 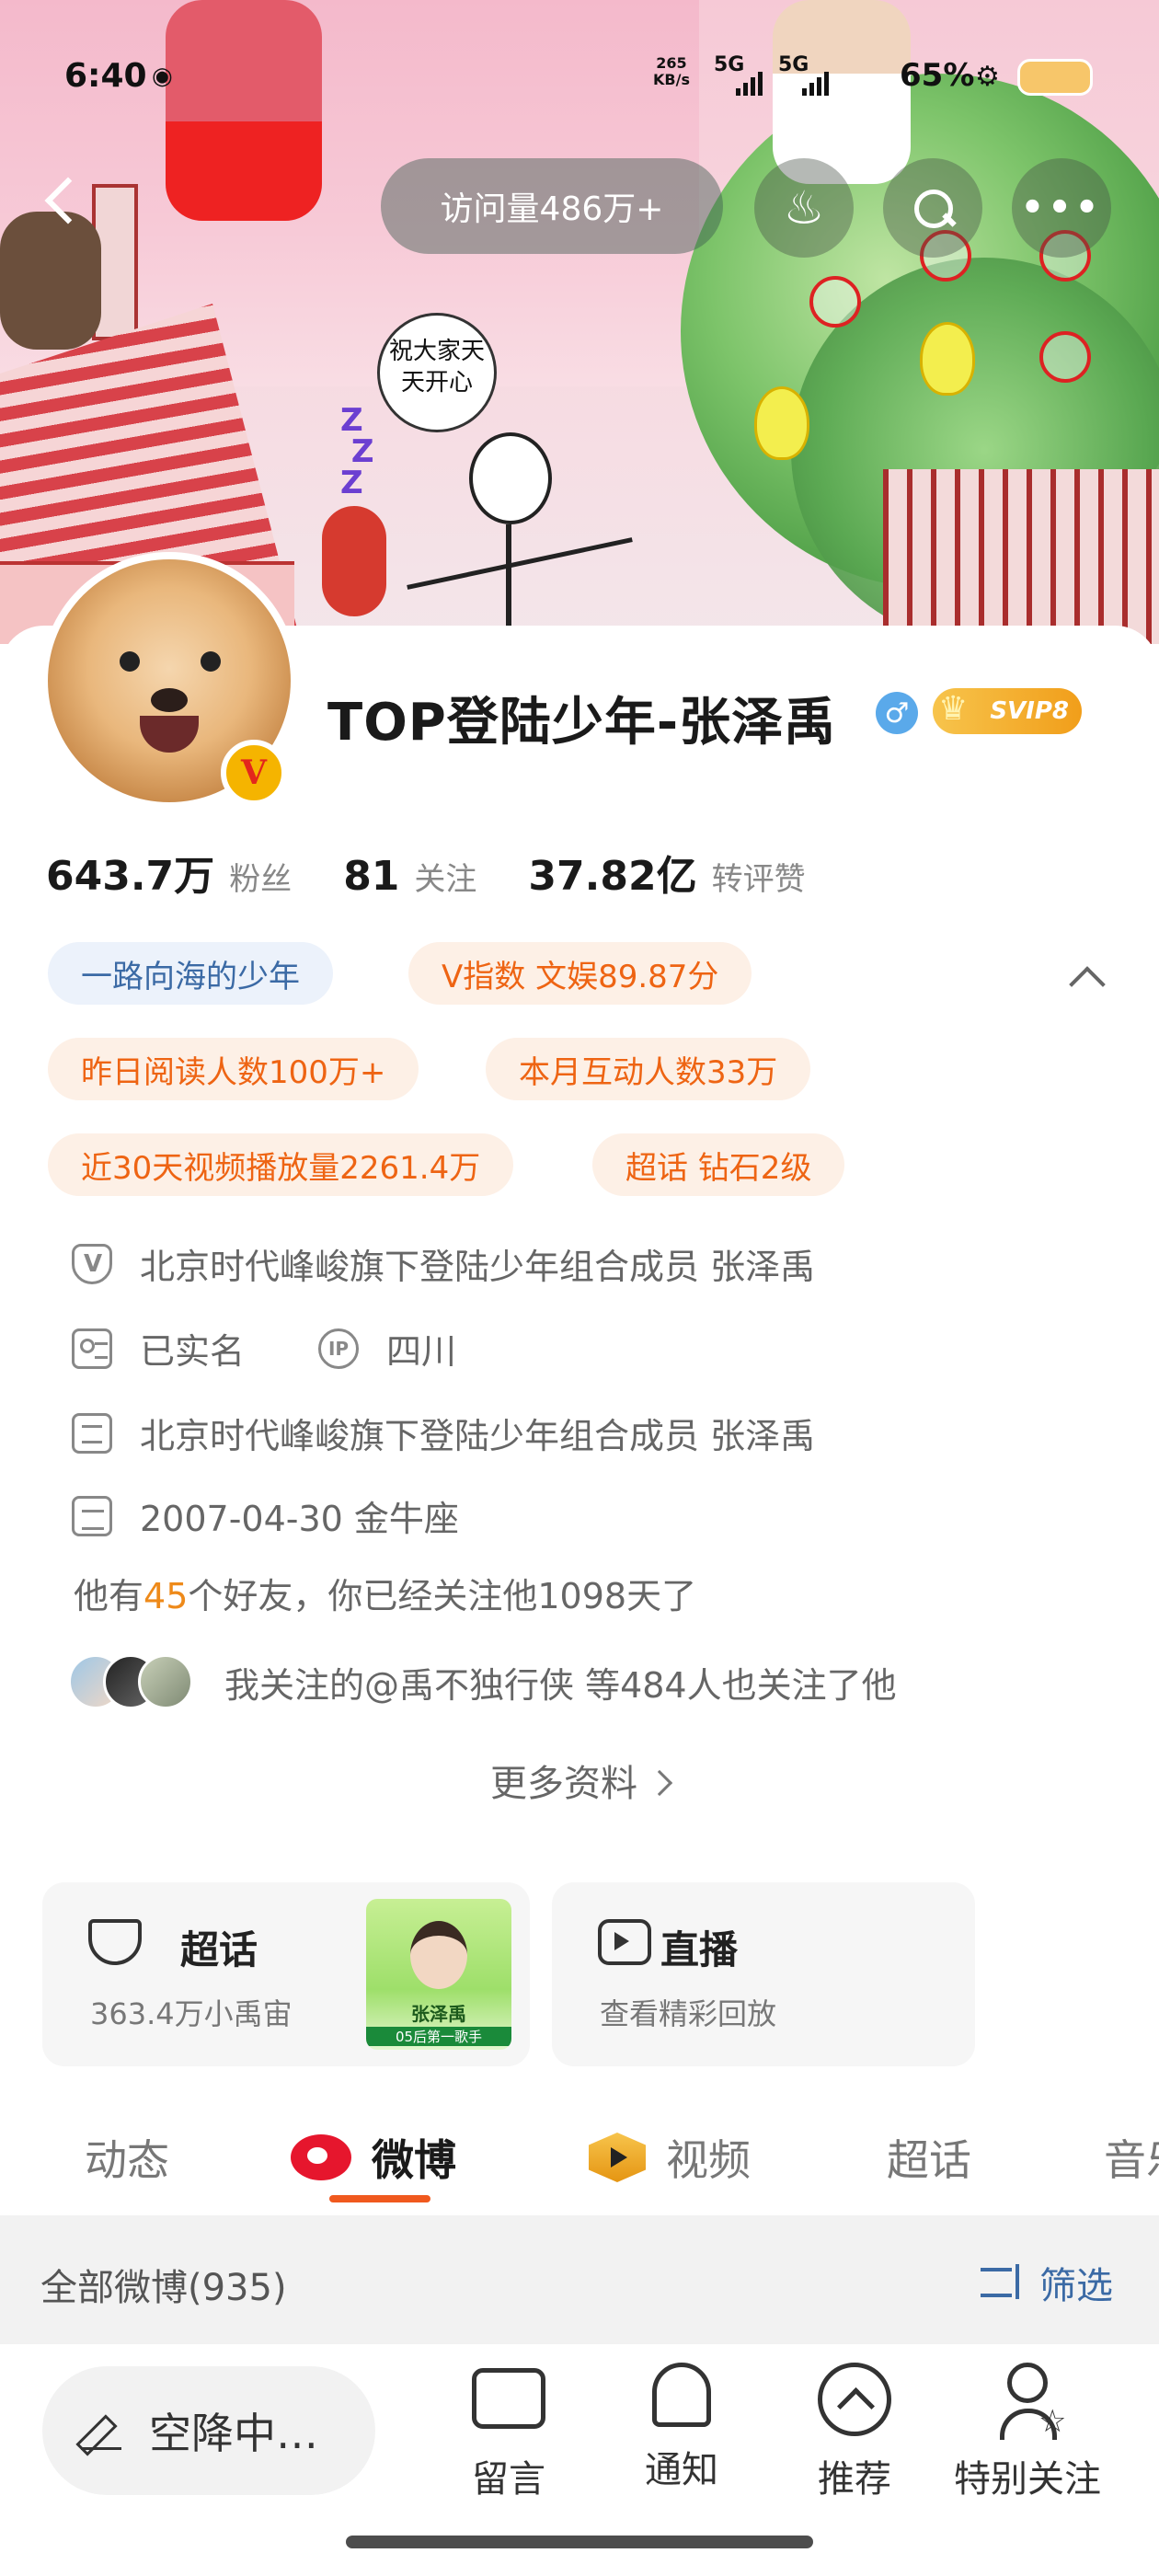 I want to click on filter-button: 筛选, so click(x=1047, y=2282).